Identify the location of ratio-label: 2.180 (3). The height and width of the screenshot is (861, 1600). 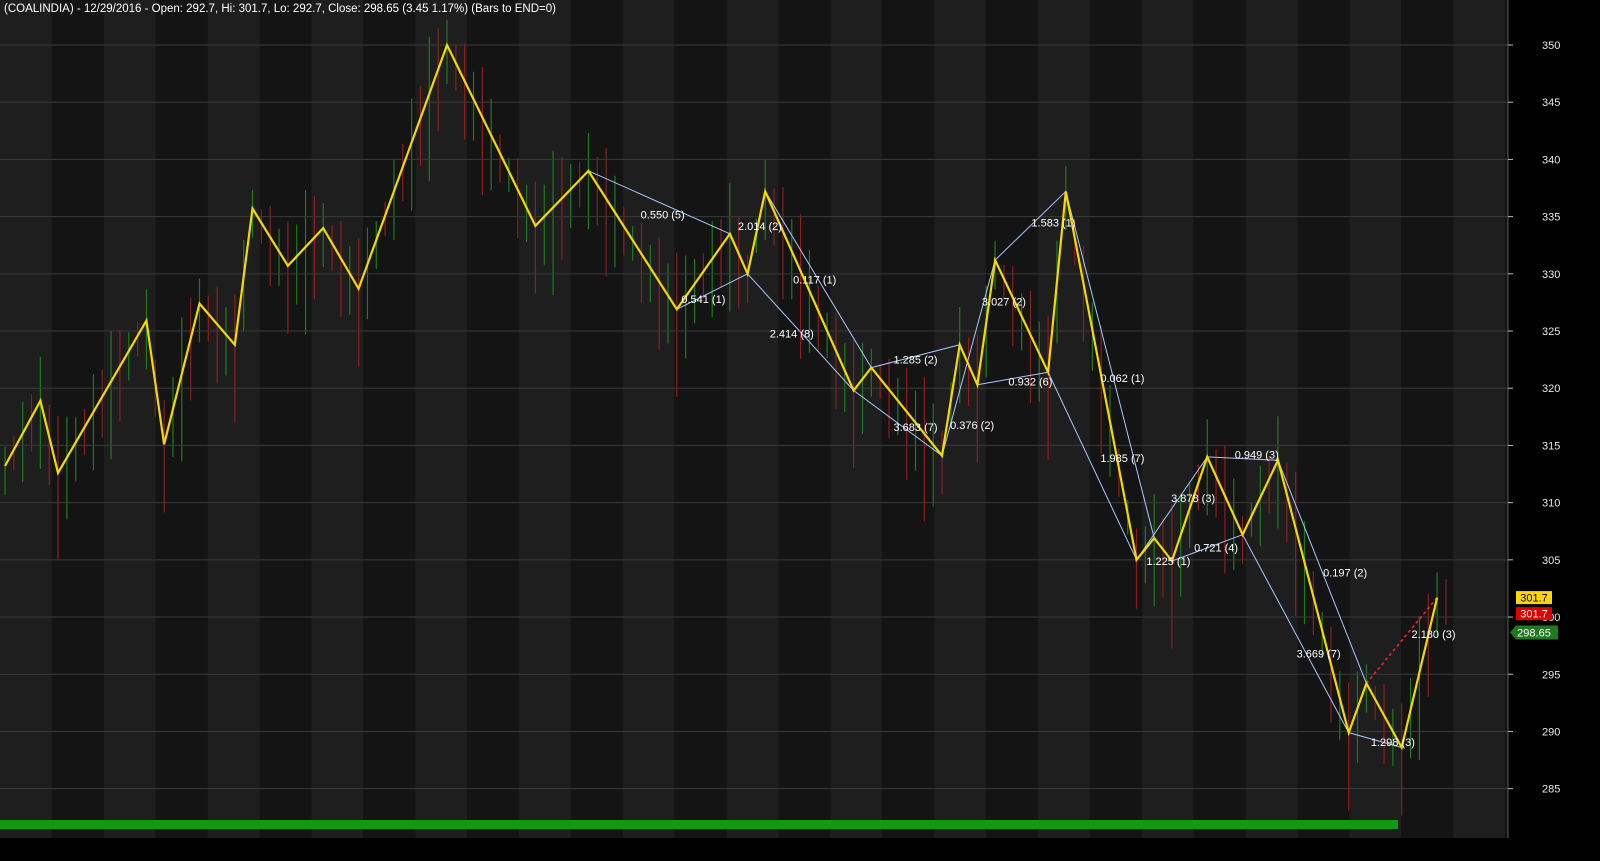
(1434, 635).